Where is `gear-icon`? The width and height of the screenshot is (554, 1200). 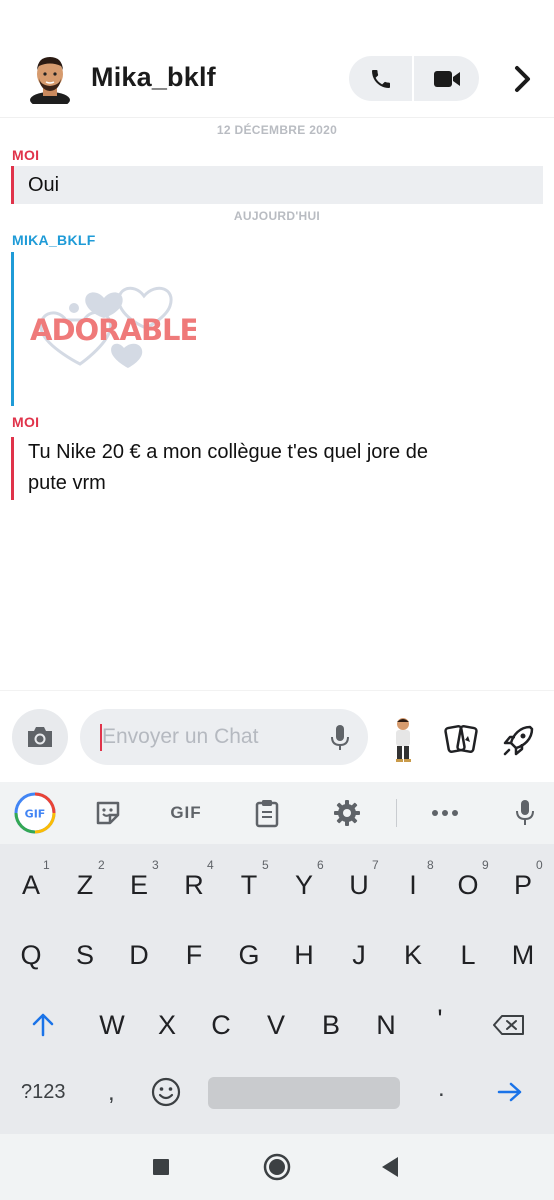
gear-icon is located at coordinates (347, 813).